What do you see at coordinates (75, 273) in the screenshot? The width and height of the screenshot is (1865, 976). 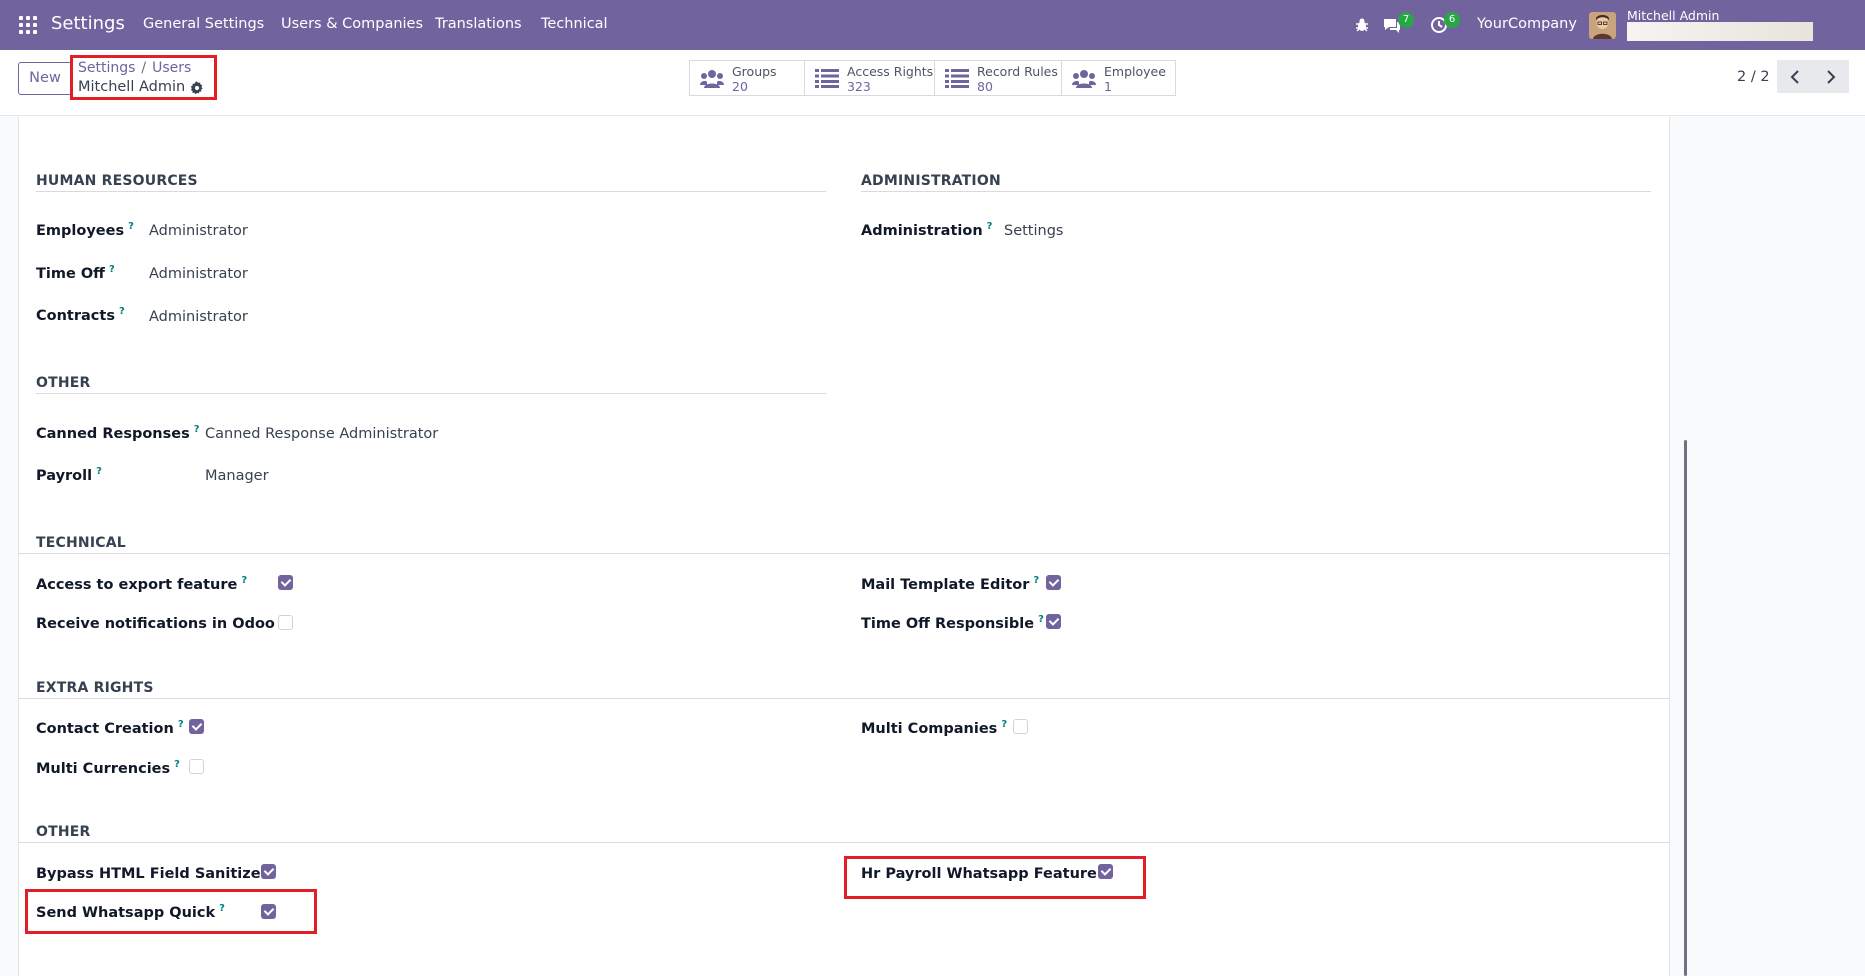 I see `field-label-time-off: Time Off?` at bounding box center [75, 273].